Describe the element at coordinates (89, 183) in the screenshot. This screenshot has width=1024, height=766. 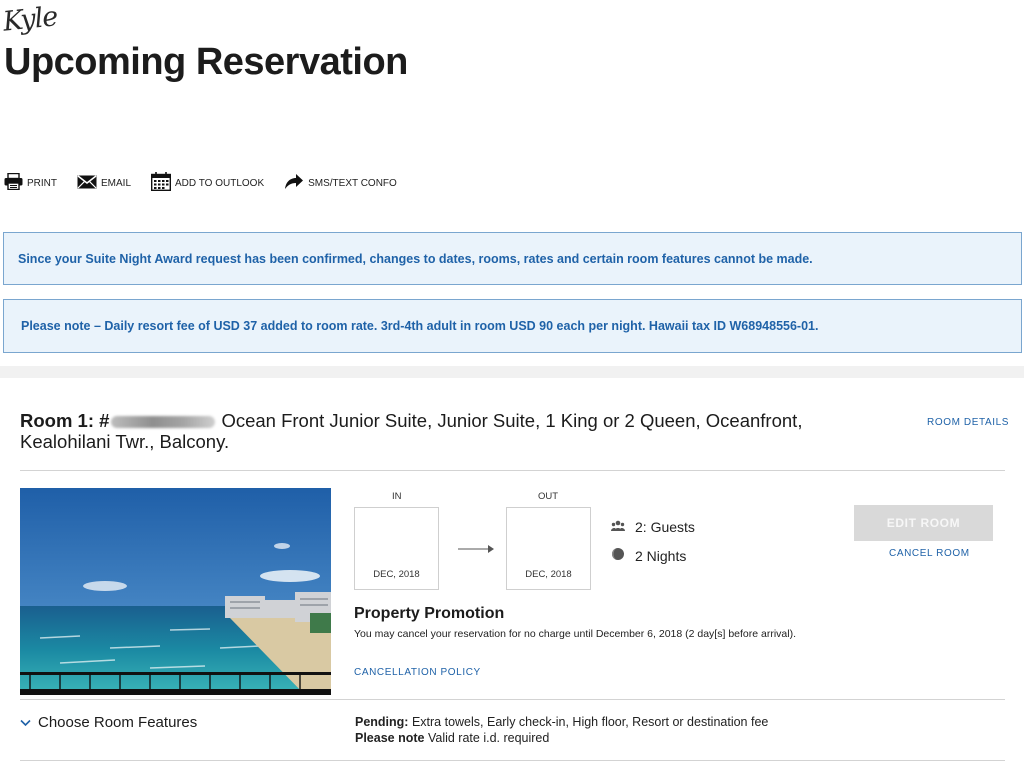
I see `envelope-icon` at that location.